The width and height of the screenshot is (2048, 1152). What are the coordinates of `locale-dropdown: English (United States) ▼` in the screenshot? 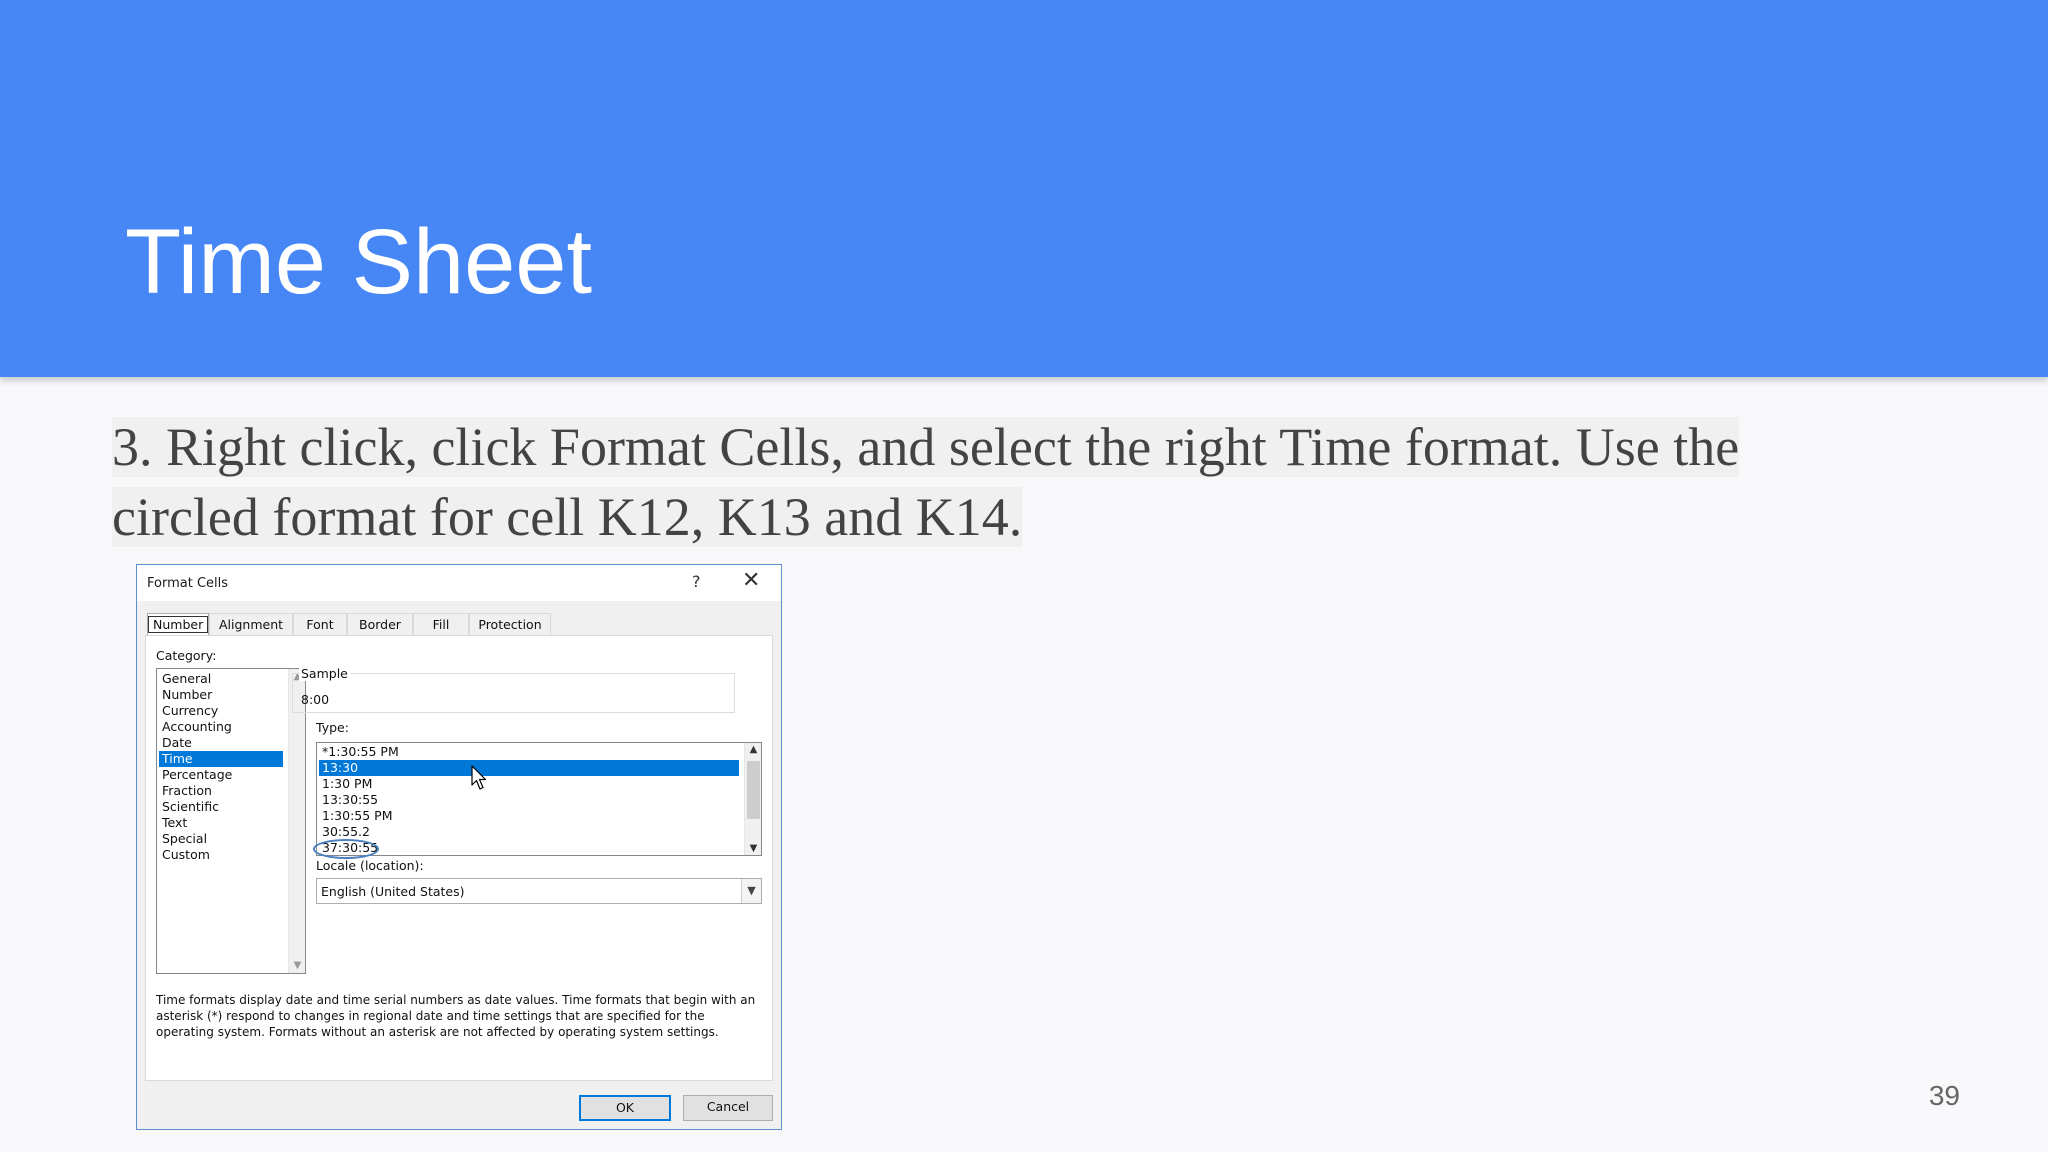 It's located at (539, 891).